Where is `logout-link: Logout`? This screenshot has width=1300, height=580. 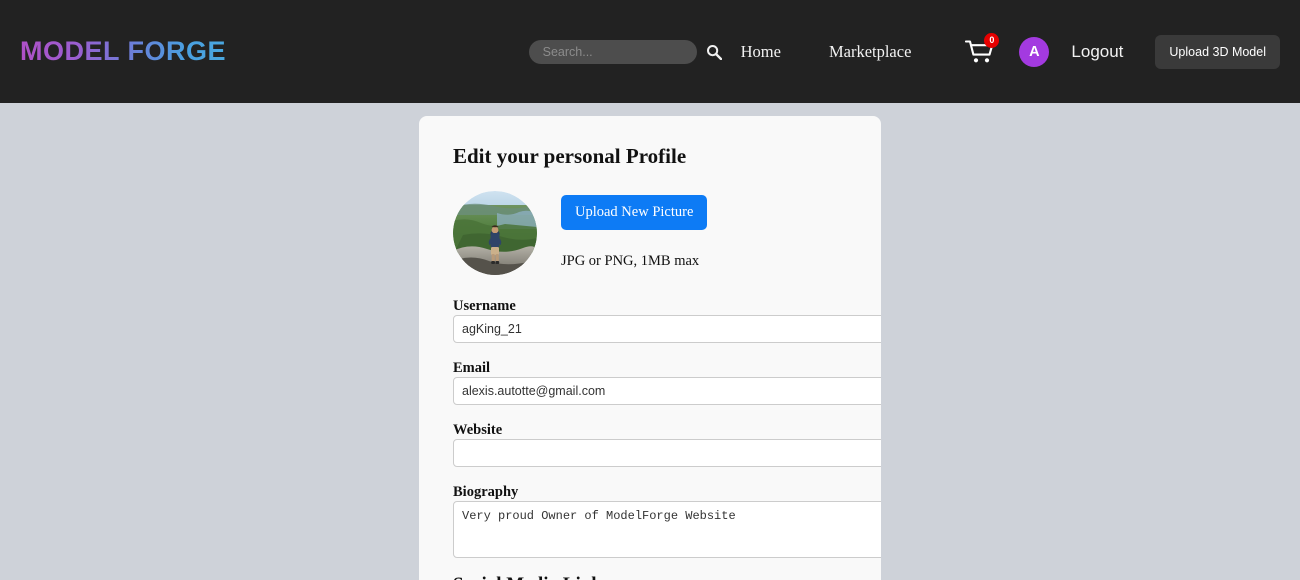
logout-link: Logout is located at coordinates (1097, 52).